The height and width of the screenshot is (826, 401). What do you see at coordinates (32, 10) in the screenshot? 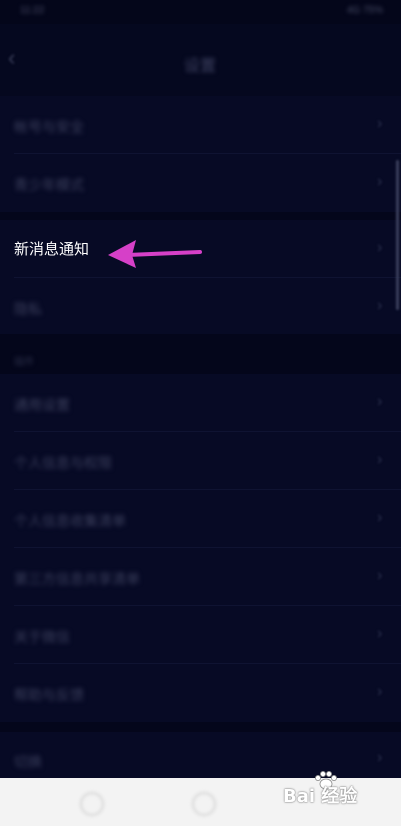
I see `status-time: 11:22` at bounding box center [32, 10].